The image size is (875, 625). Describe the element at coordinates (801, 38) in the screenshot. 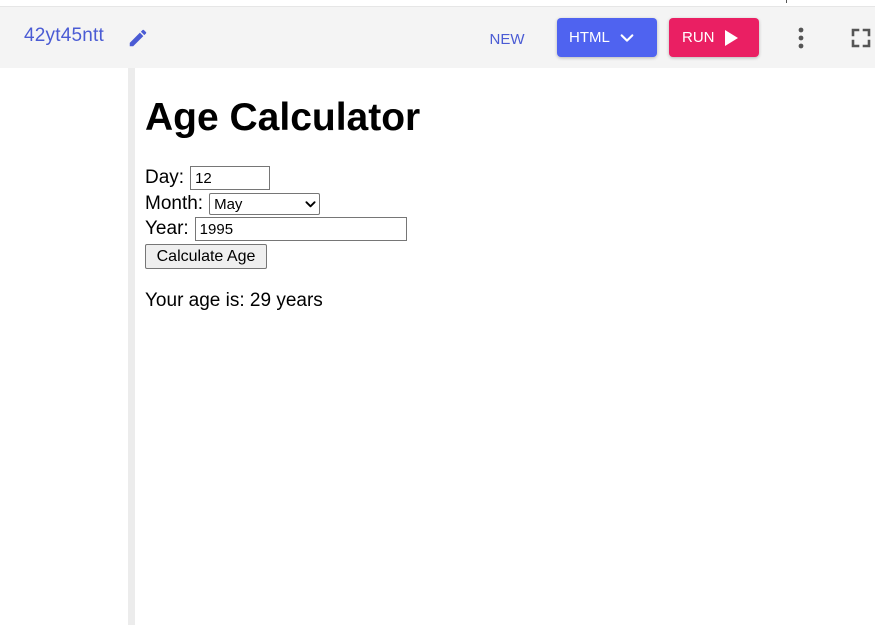

I see `vertical-dots-icon` at that location.